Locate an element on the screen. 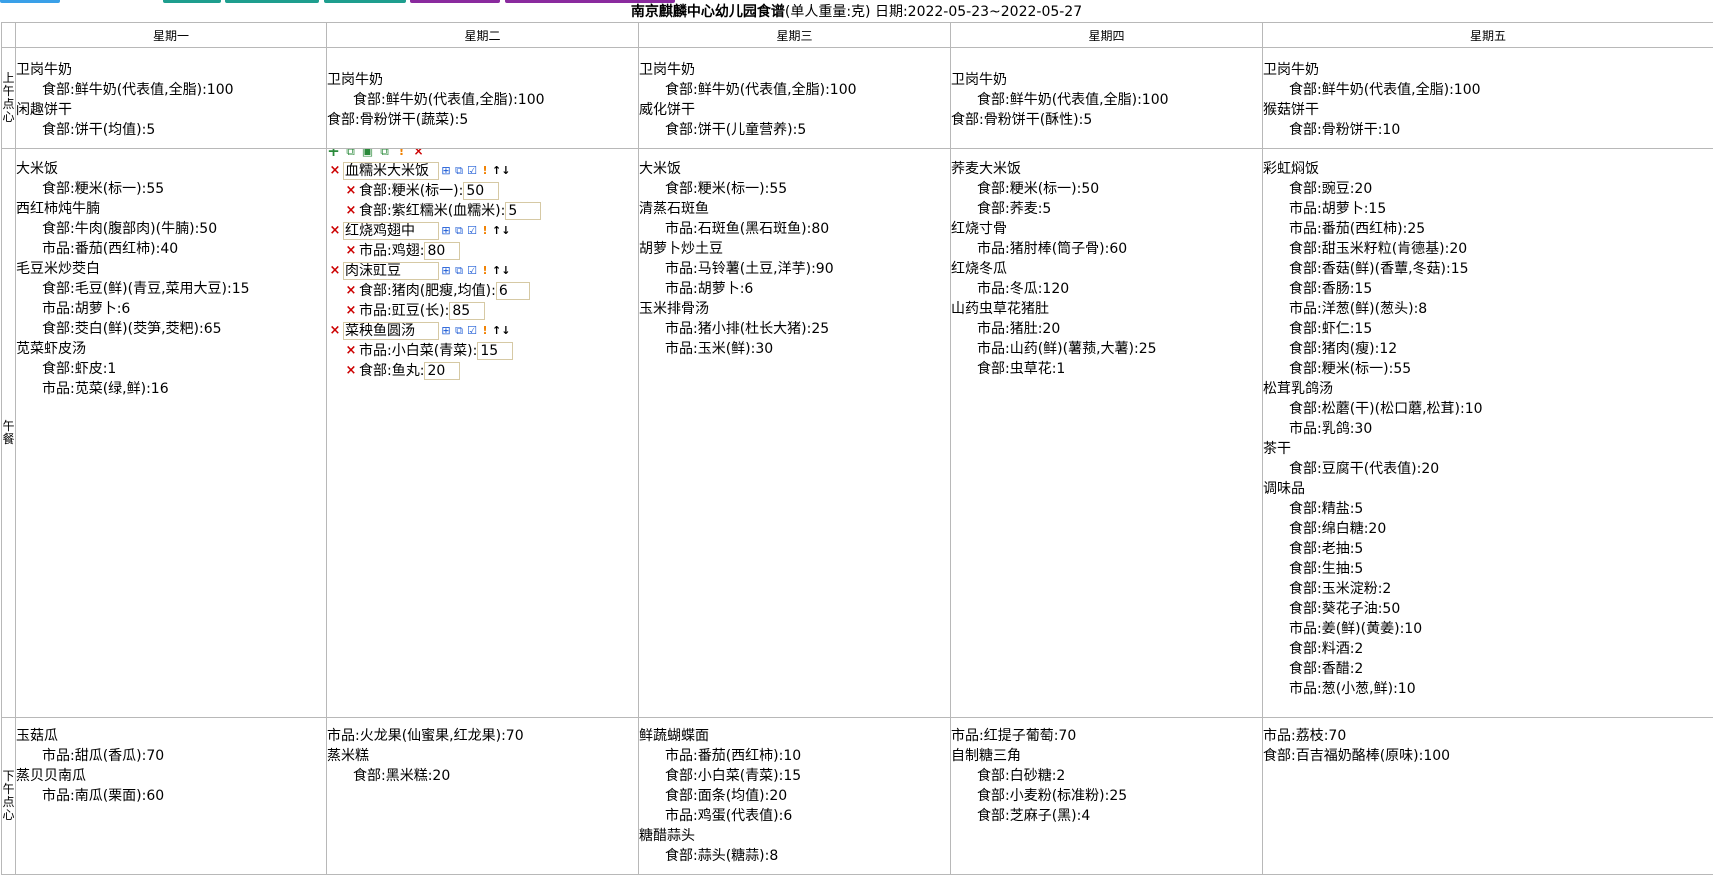  menu-cell: 卫岗牛奶 食部:鲜牛奶(代表值,全脂):100 食部:骨粉饼干(蔬菜):5 is located at coordinates (482, 98).